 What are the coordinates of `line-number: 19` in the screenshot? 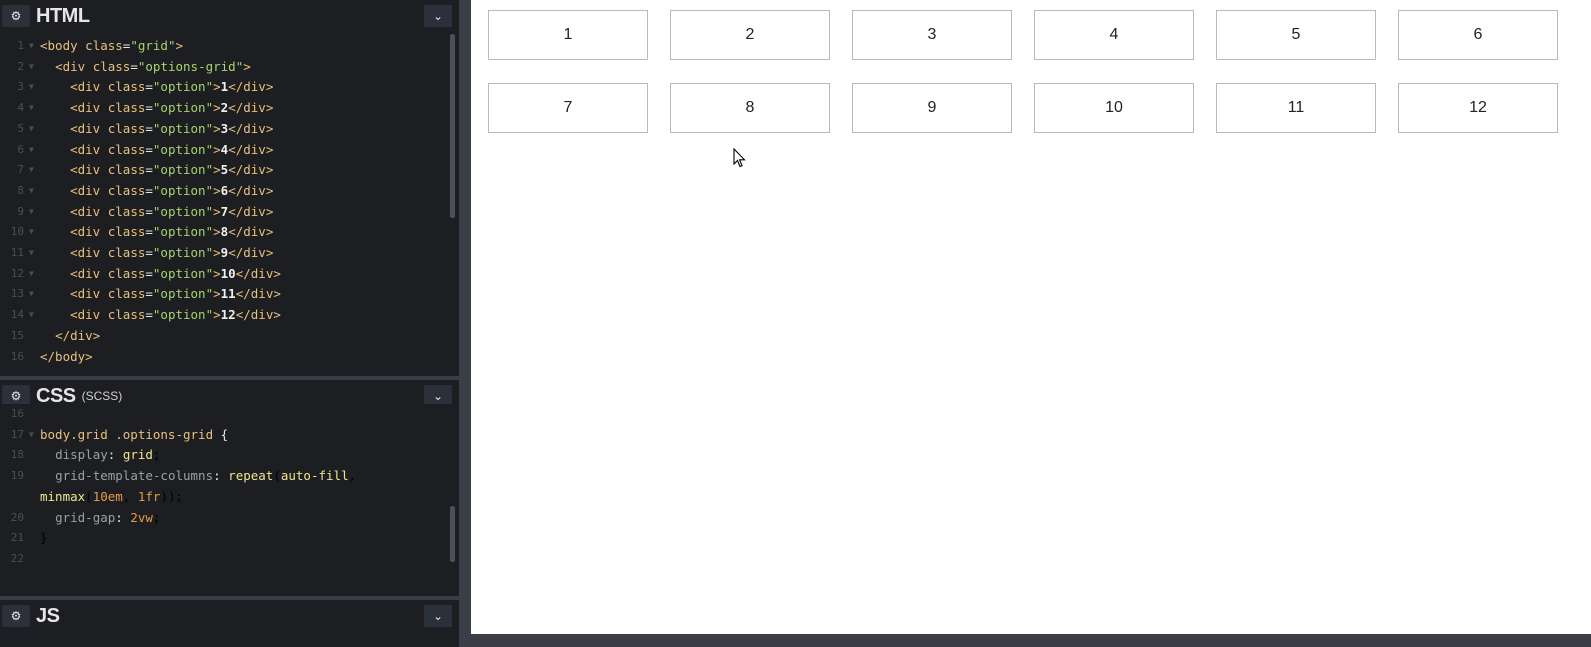 It's located at (17, 476).